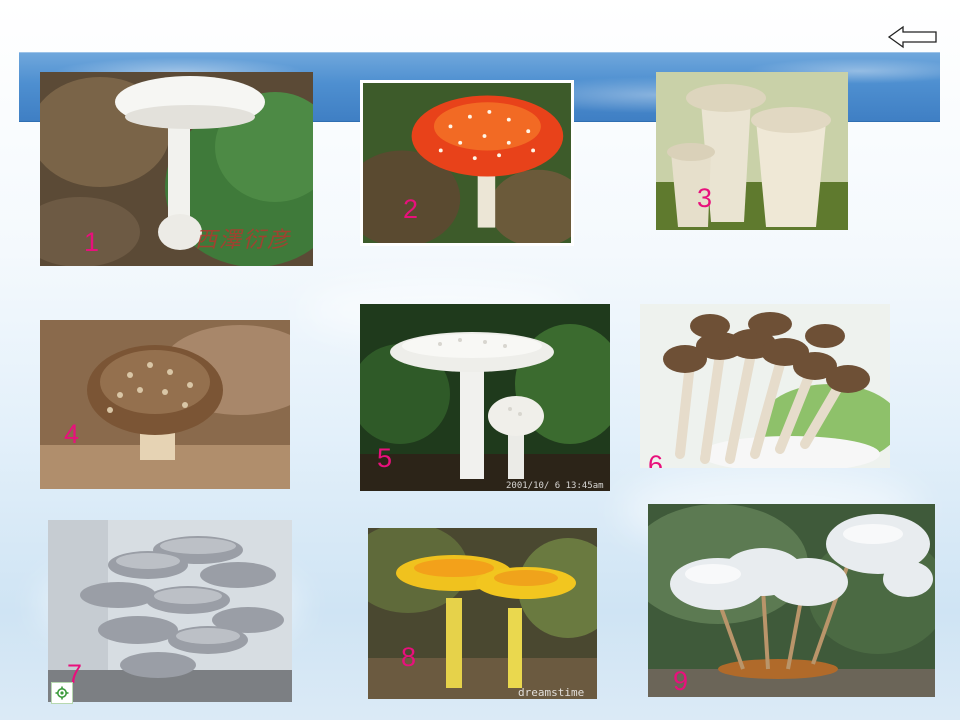 The width and height of the screenshot is (960, 720). I want to click on gear-icon, so click(62, 693).